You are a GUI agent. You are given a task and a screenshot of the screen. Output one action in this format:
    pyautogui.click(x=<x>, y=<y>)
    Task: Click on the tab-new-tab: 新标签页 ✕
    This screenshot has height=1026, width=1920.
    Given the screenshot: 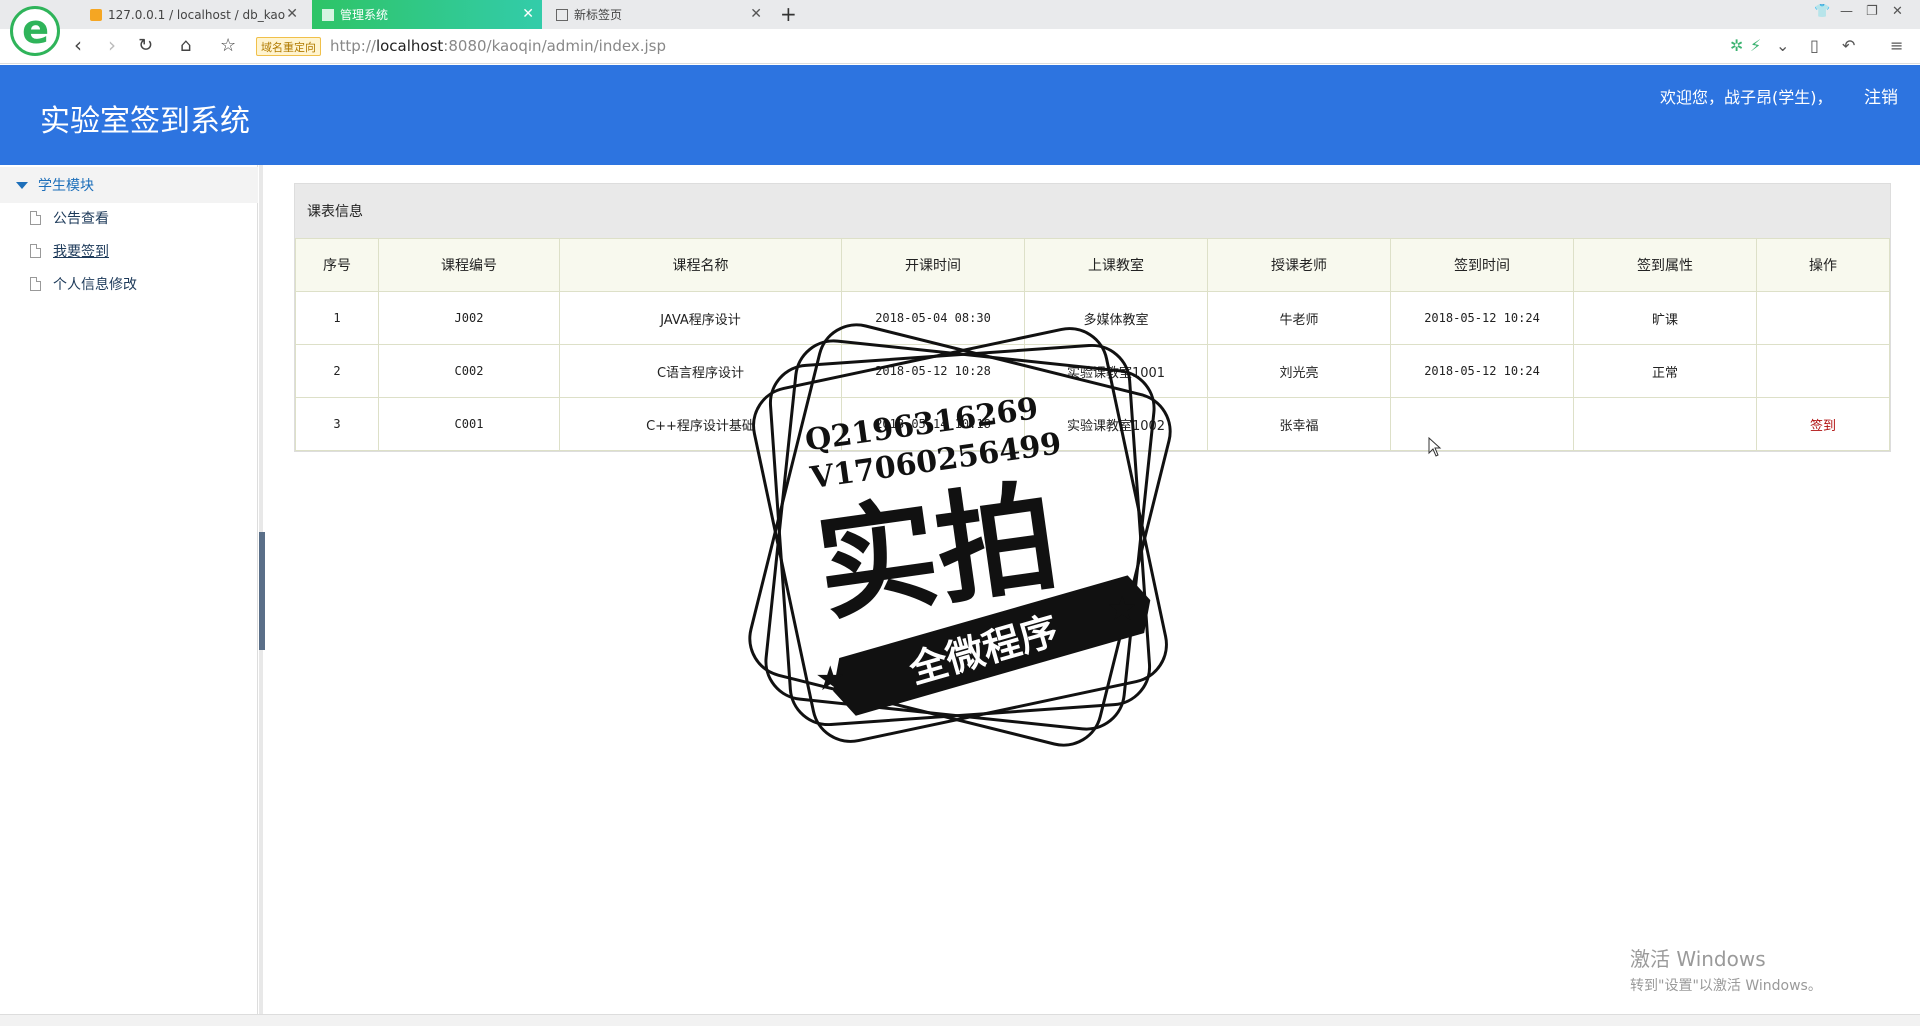 What is the action you would take?
    pyautogui.click(x=658, y=14)
    